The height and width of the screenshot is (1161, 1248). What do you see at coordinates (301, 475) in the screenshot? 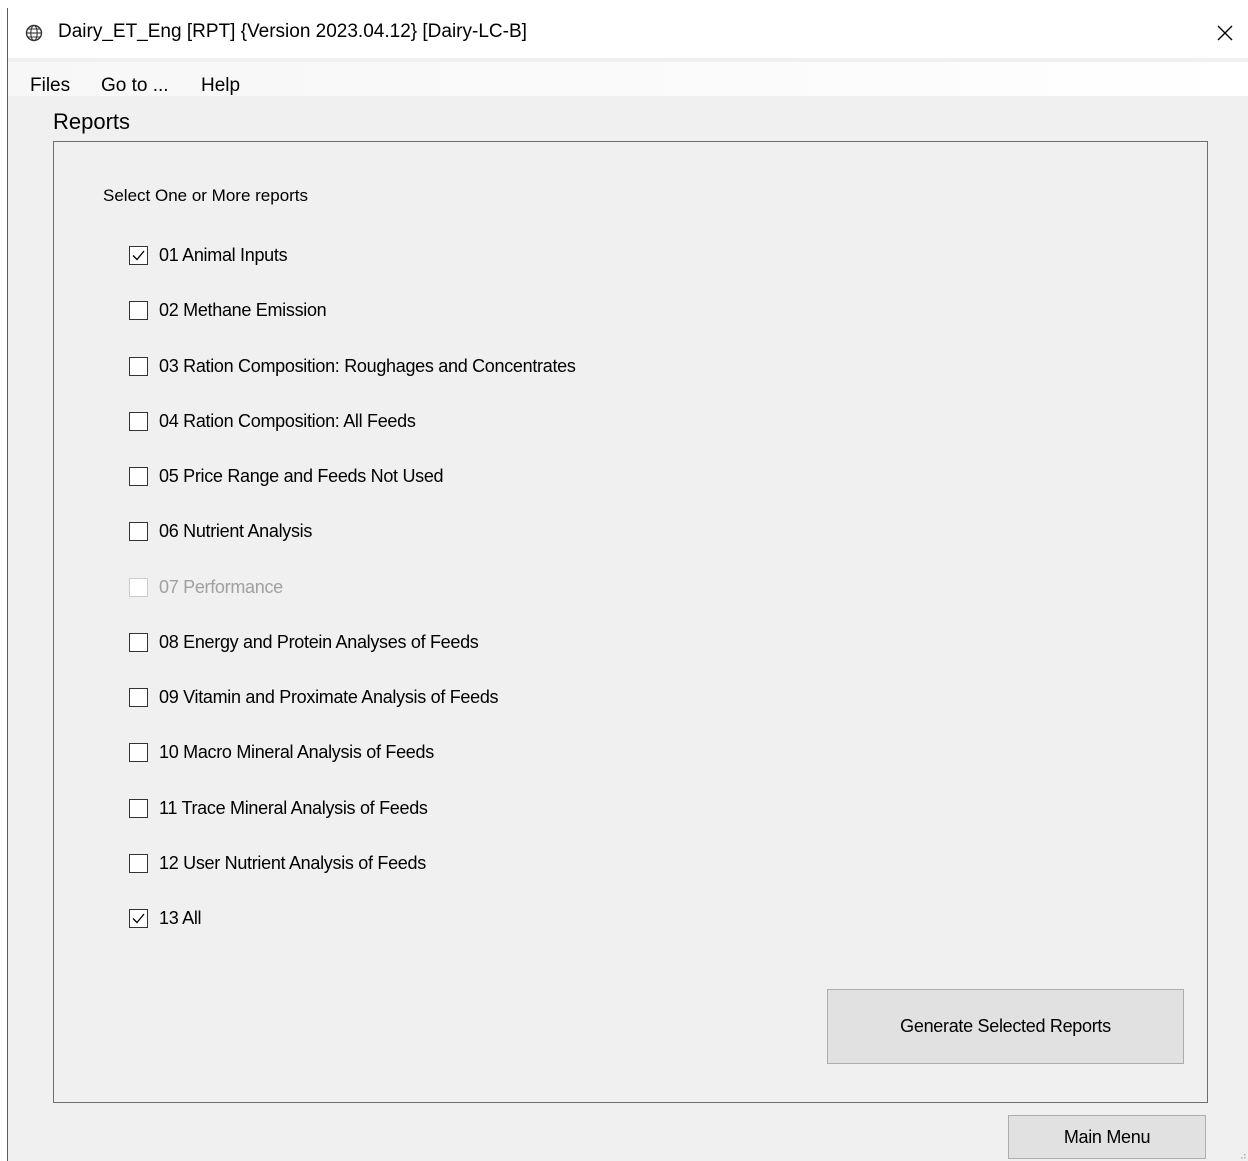
I see `report-item-label: 05 Price Range and Feeds Not Used` at bounding box center [301, 475].